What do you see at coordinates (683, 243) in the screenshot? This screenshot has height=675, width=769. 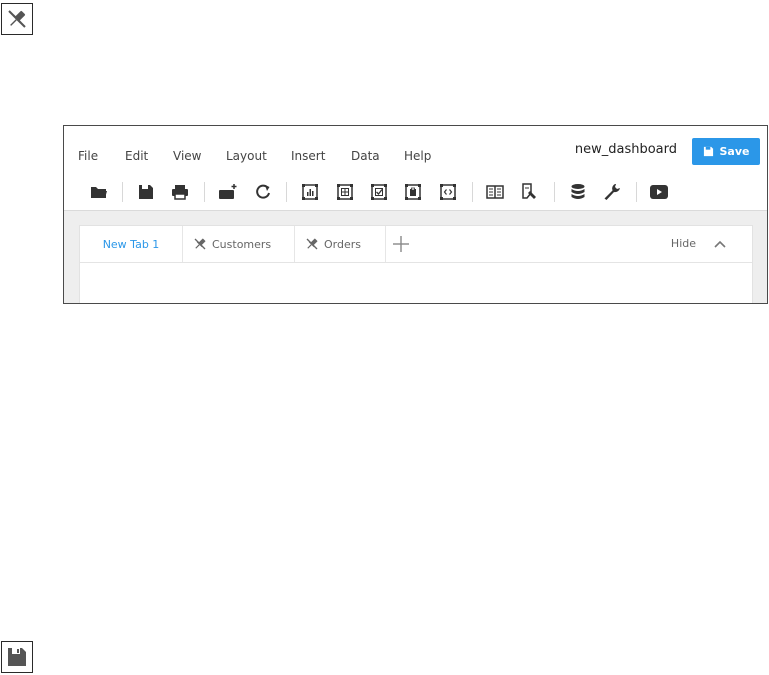 I see `hide-tabs-link: Hide` at bounding box center [683, 243].